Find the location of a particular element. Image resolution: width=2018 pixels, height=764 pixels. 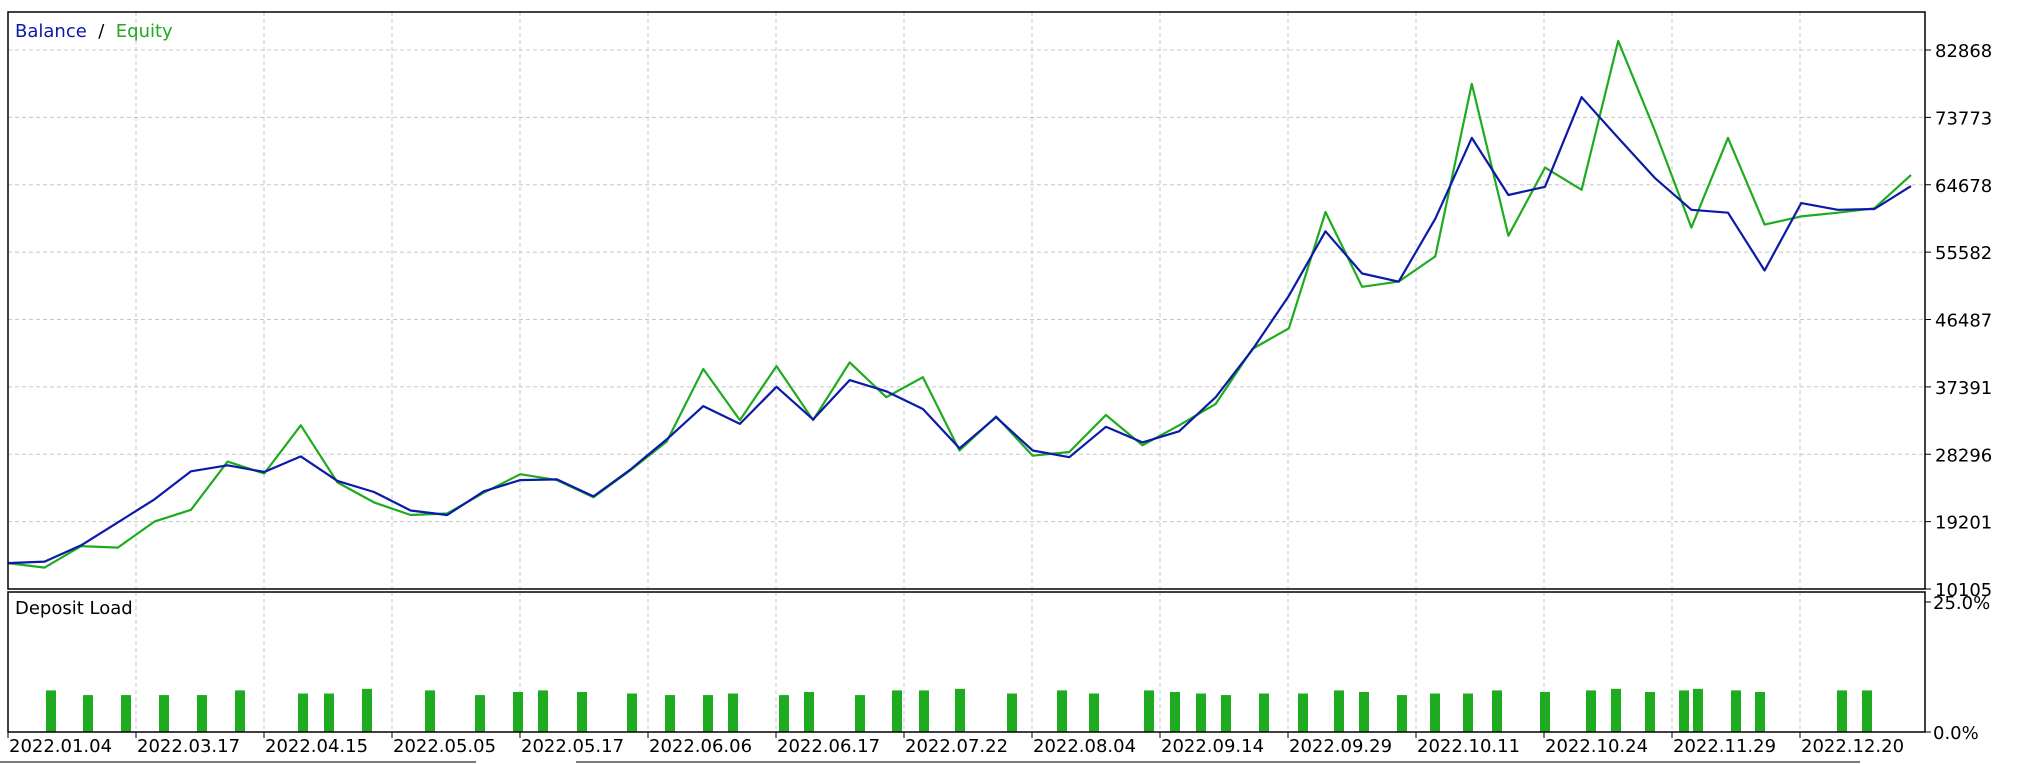

legend: Balance / Equity is located at coordinates (94, 31).